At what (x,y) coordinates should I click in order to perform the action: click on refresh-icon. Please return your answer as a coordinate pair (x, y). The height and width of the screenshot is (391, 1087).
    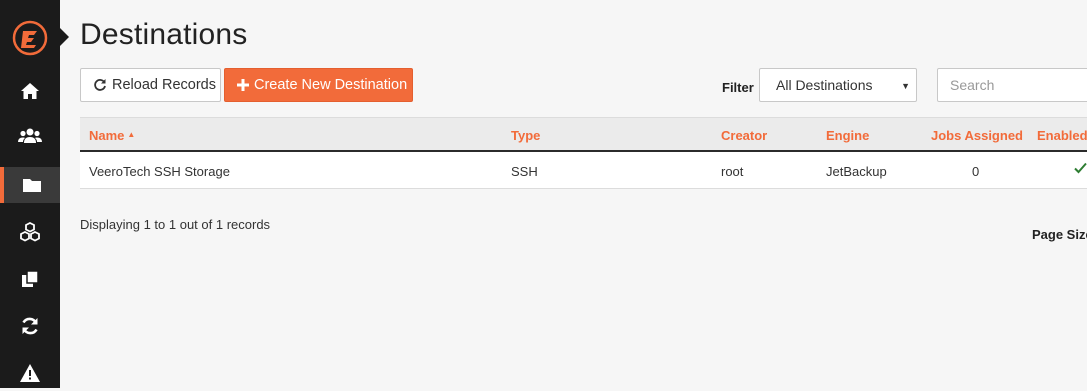
    Looking at the image, I should click on (30, 326).